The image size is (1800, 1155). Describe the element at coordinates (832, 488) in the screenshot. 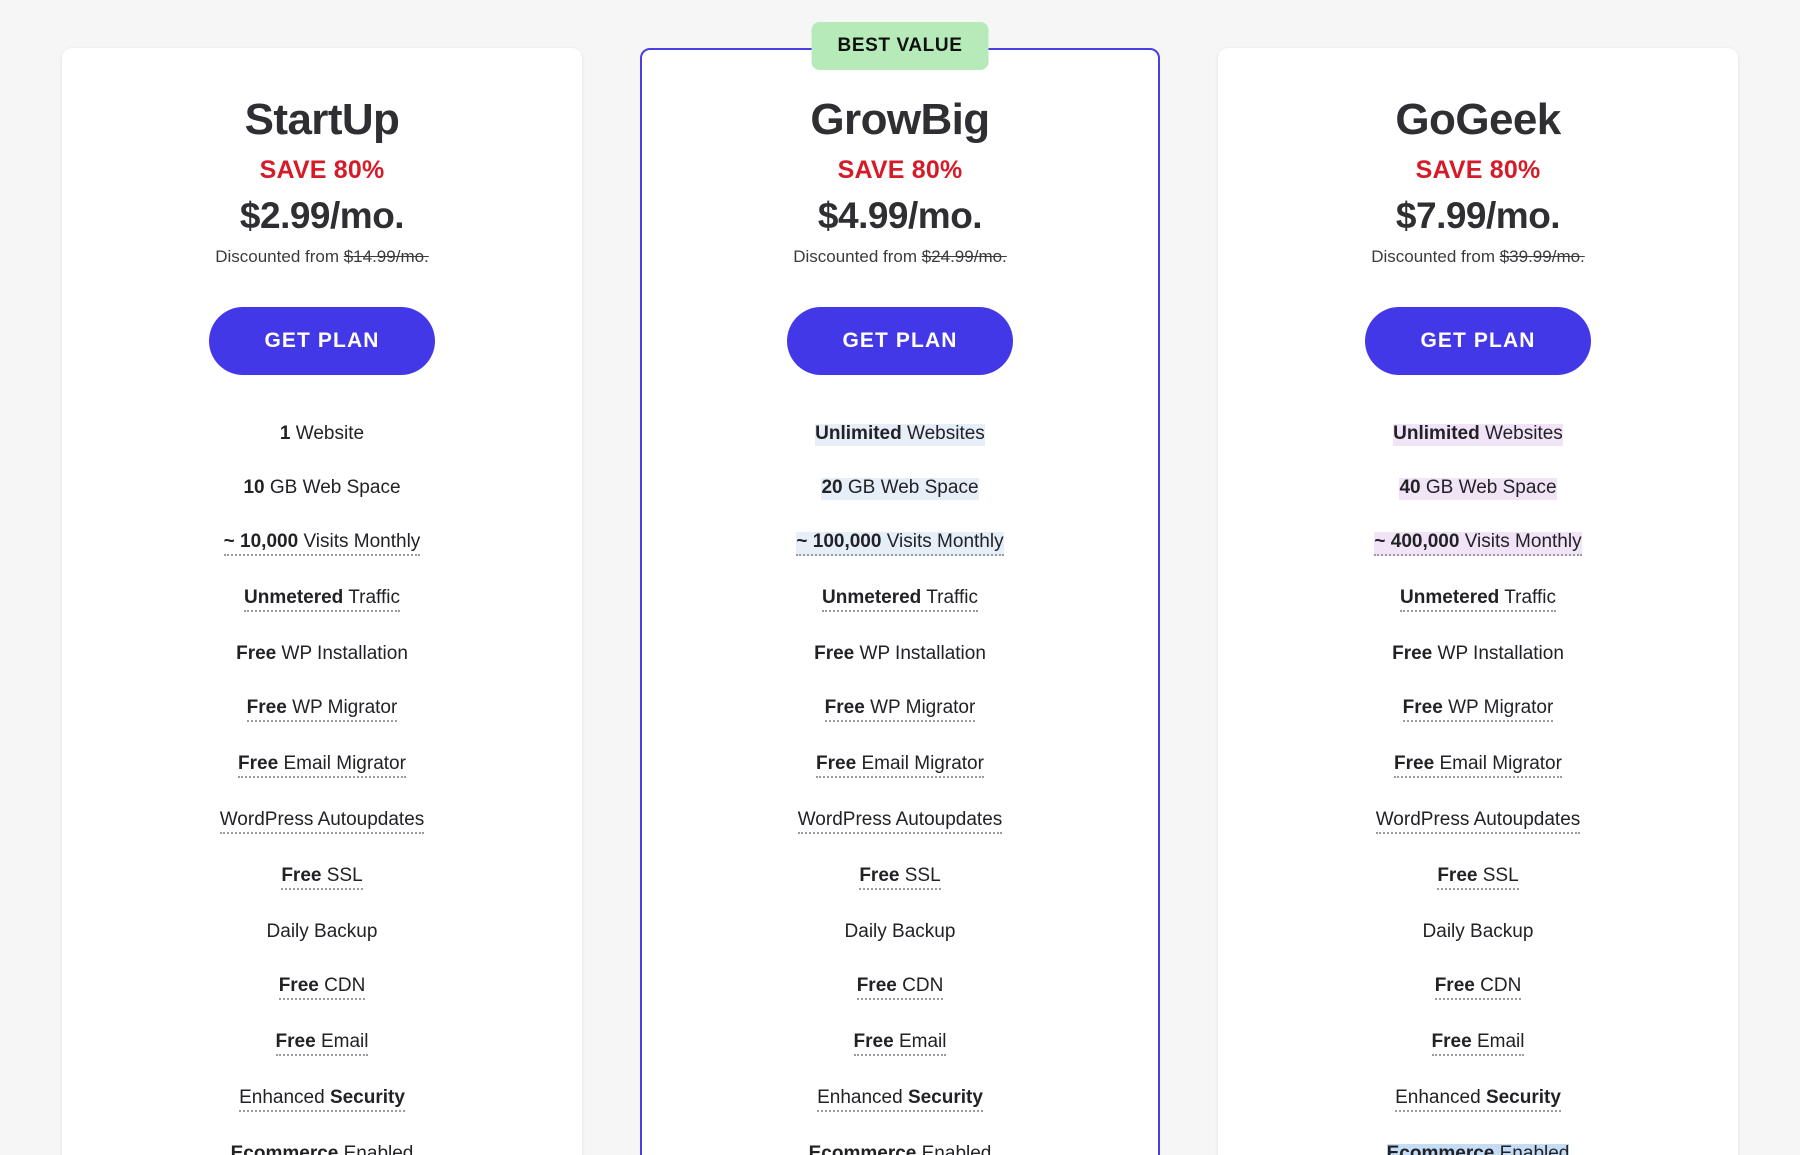

I see `feature-emphasis: 20` at that location.